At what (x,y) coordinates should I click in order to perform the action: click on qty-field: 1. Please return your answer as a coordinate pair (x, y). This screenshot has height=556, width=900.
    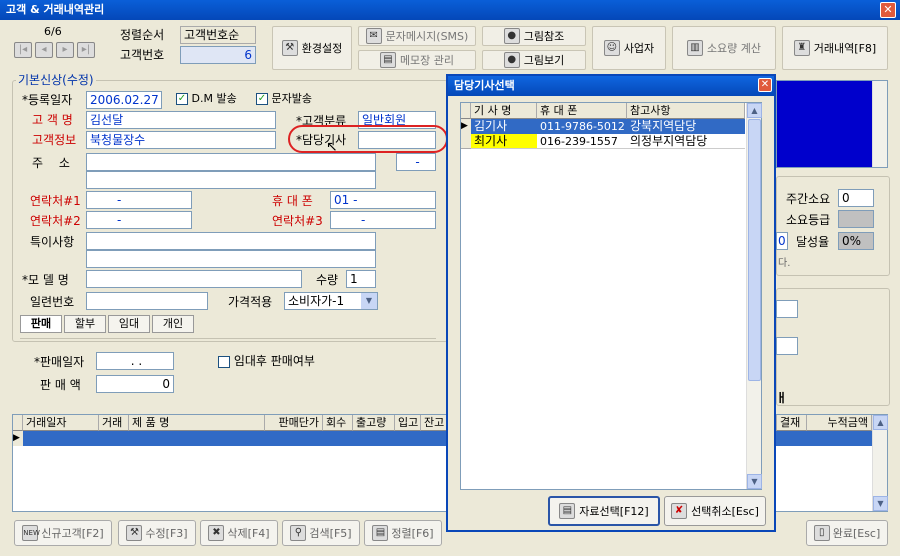
    Looking at the image, I should click on (361, 279).